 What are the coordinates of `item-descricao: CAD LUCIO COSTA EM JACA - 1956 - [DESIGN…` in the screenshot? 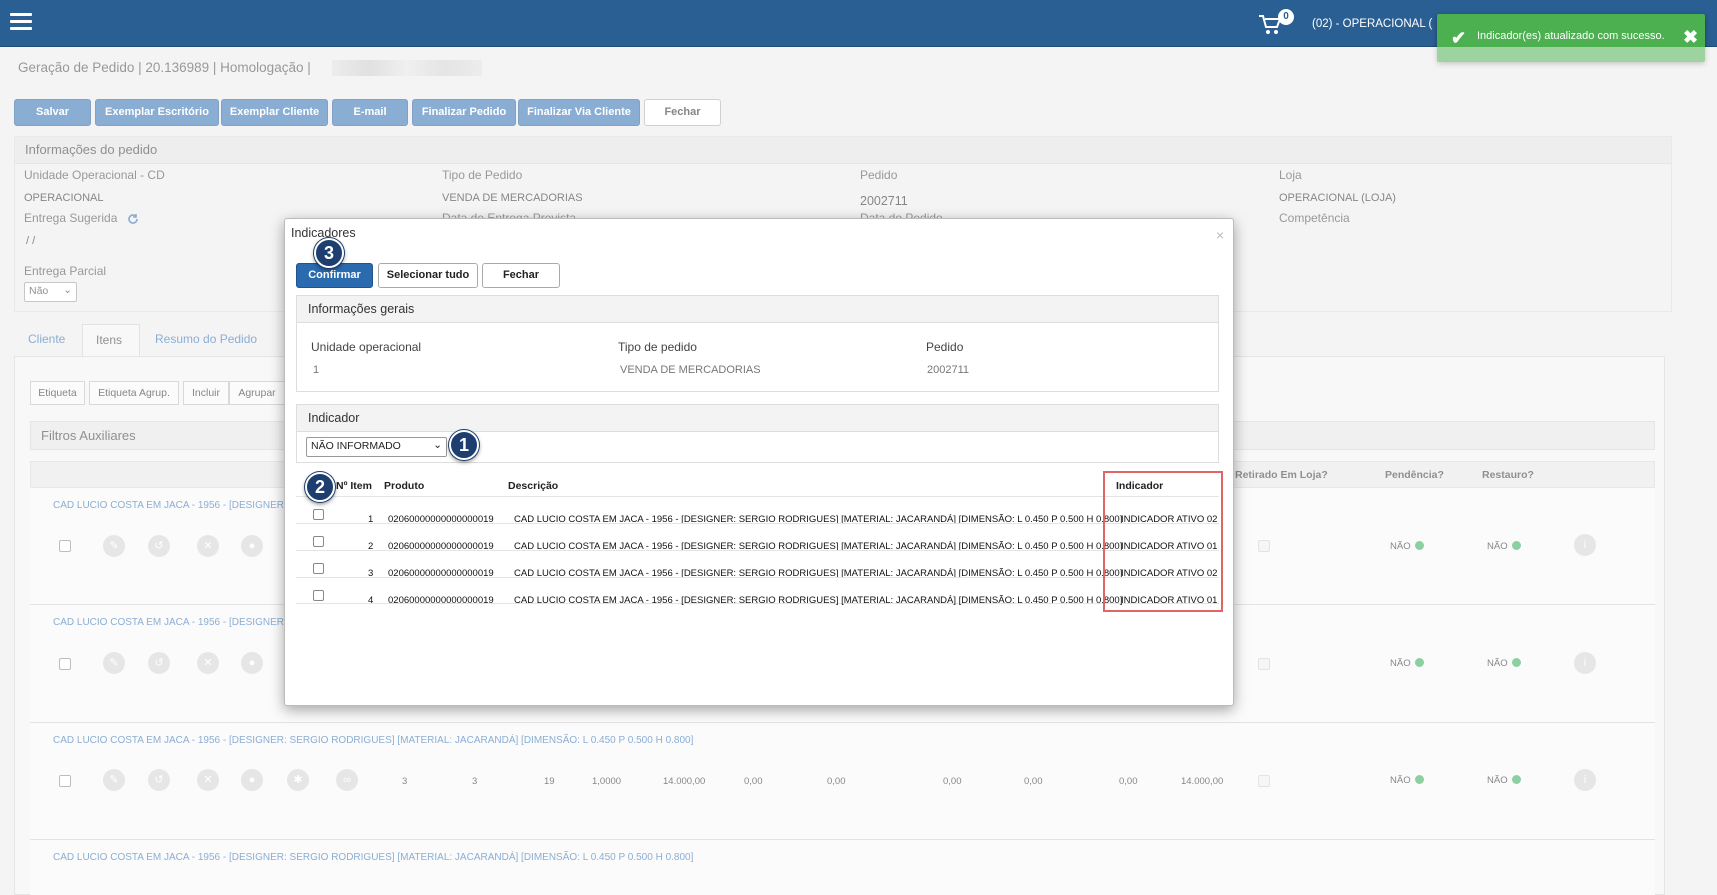 It's located at (818, 600).